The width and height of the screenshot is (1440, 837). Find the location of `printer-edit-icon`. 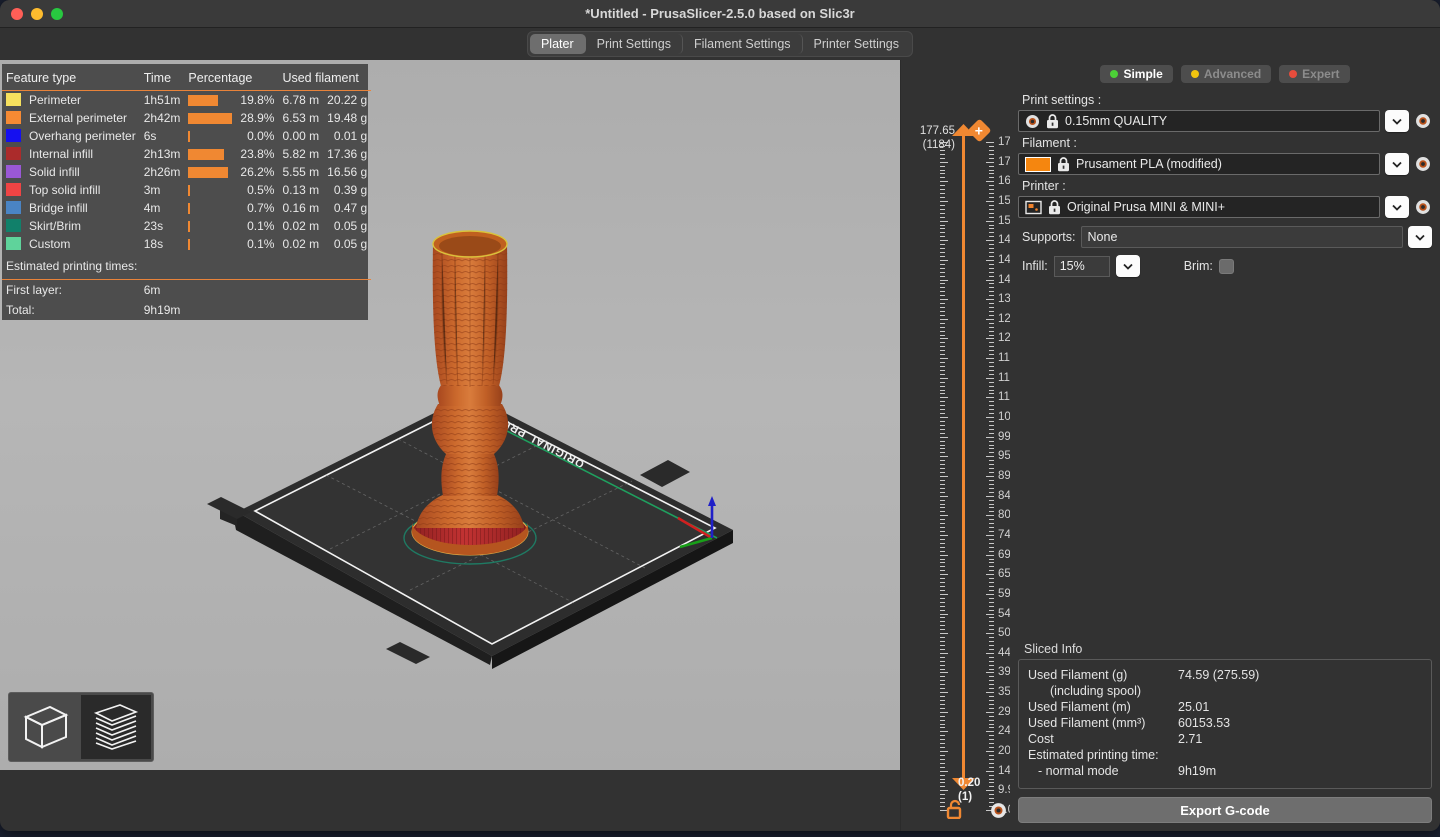

printer-edit-icon is located at coordinates (1423, 207).